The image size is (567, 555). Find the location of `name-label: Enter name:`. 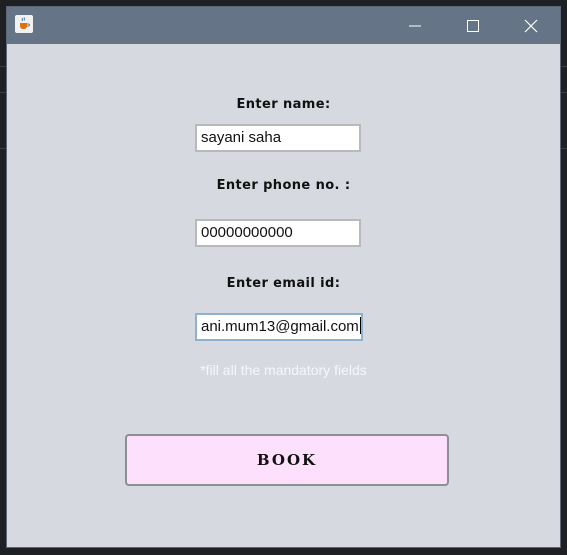

name-label: Enter name: is located at coordinates (283, 104).